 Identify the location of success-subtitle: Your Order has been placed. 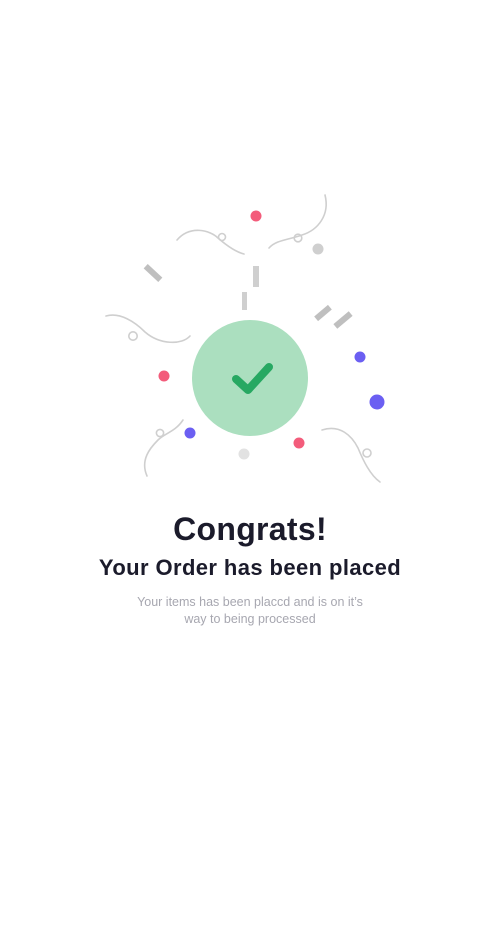
(250, 567).